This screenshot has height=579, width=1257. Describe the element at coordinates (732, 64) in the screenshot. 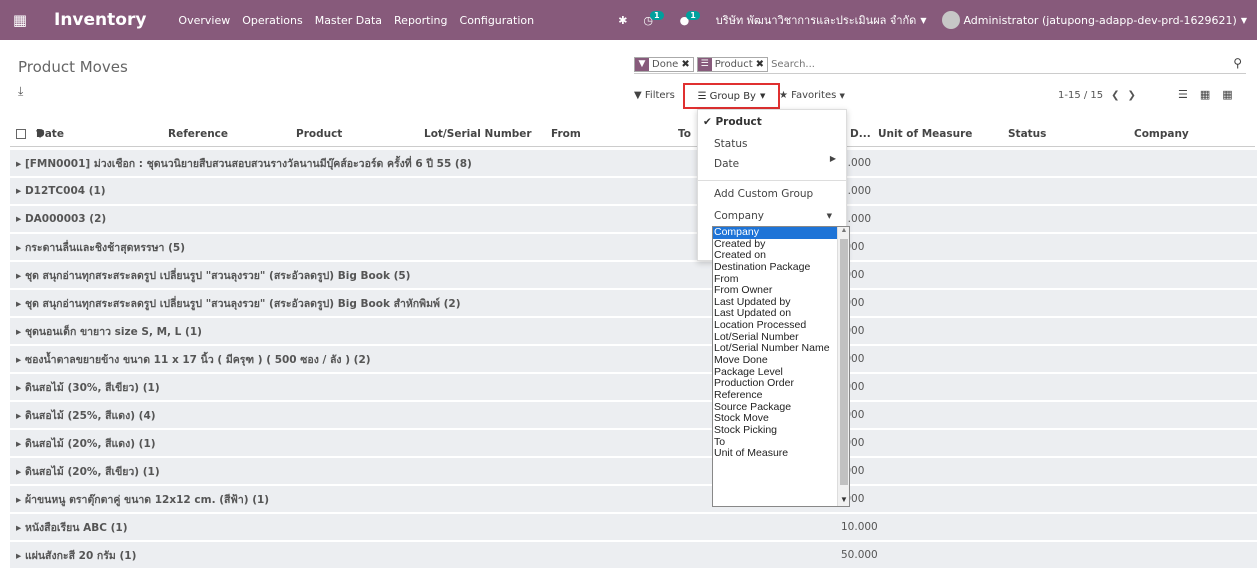

I see `search-facet-product: ☰ Product ✖` at that location.